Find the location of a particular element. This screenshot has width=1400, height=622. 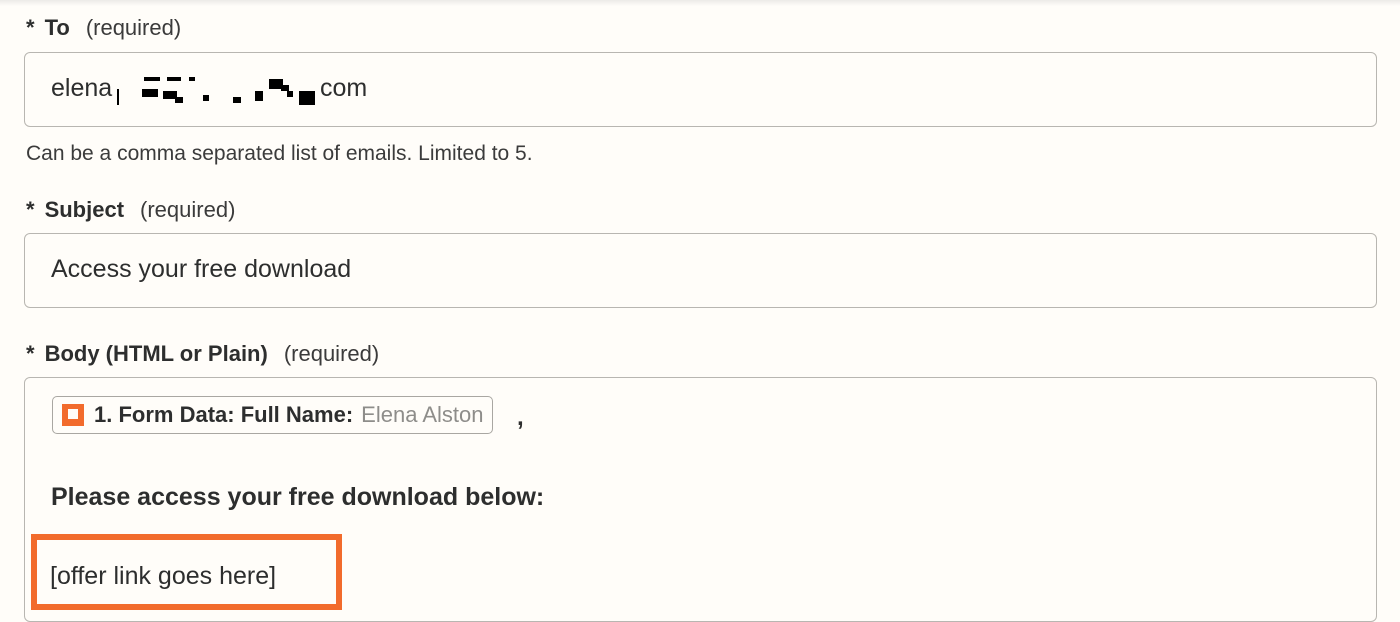

form-app-icon is located at coordinates (73, 415).